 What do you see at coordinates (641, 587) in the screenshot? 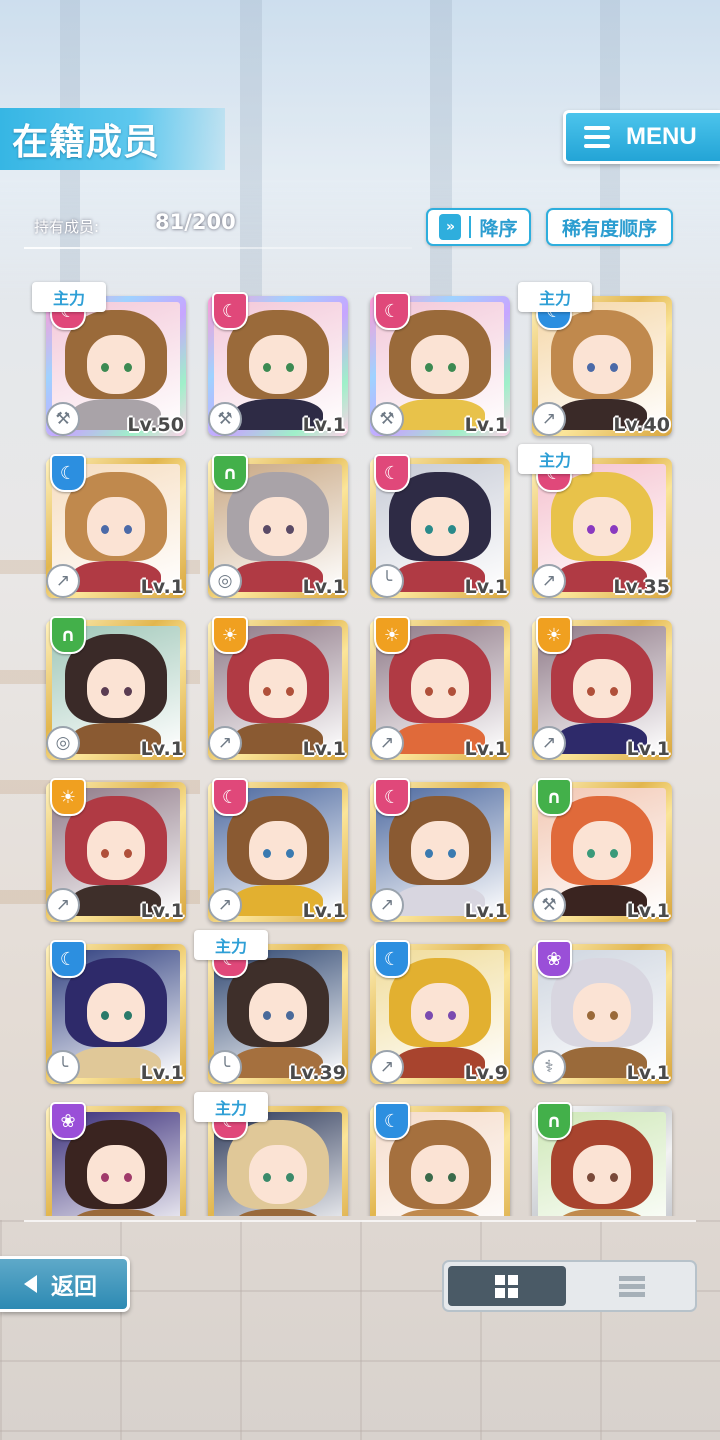
I see `level-label: Lv.35` at bounding box center [641, 587].